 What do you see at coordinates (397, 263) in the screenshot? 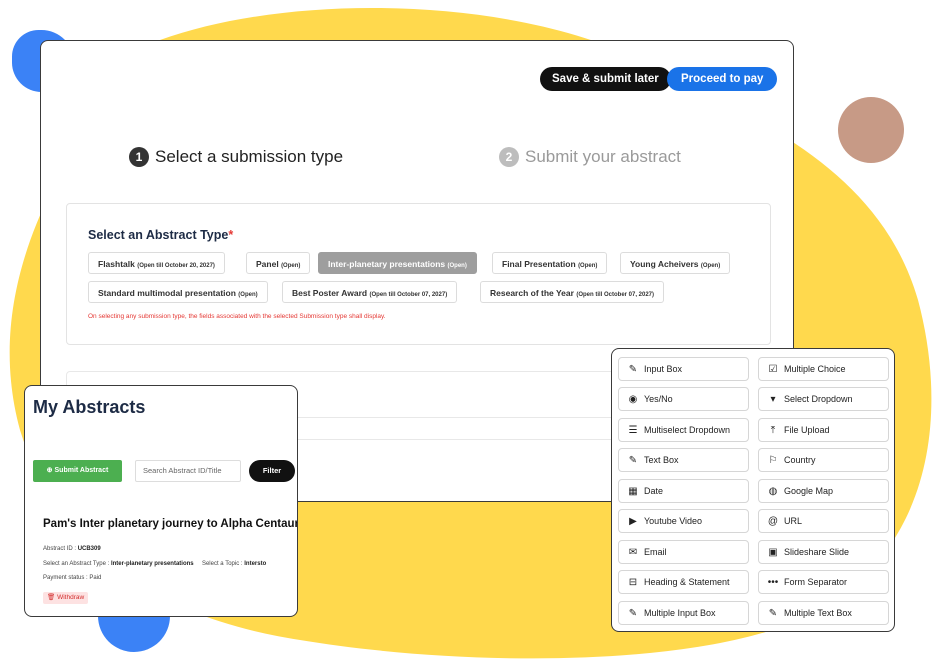
I see `type-option-inter-planetary: Inter-planetary presentations (Open)` at bounding box center [397, 263].